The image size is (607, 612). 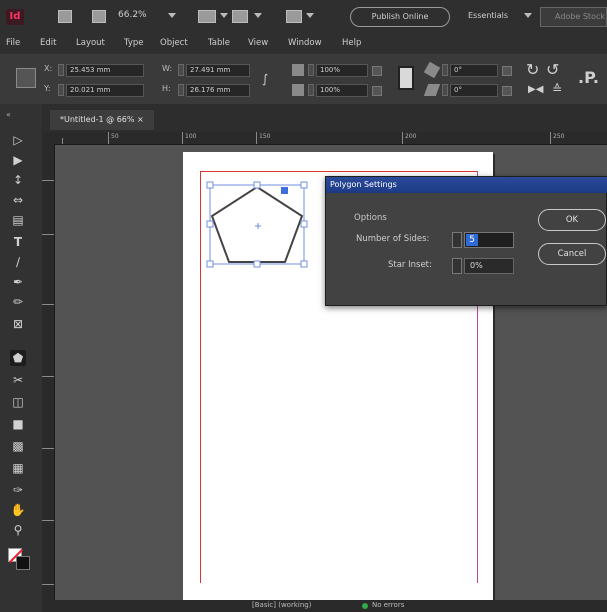 What do you see at coordinates (48, 43) in the screenshot?
I see `menu-edit: Edit` at bounding box center [48, 43].